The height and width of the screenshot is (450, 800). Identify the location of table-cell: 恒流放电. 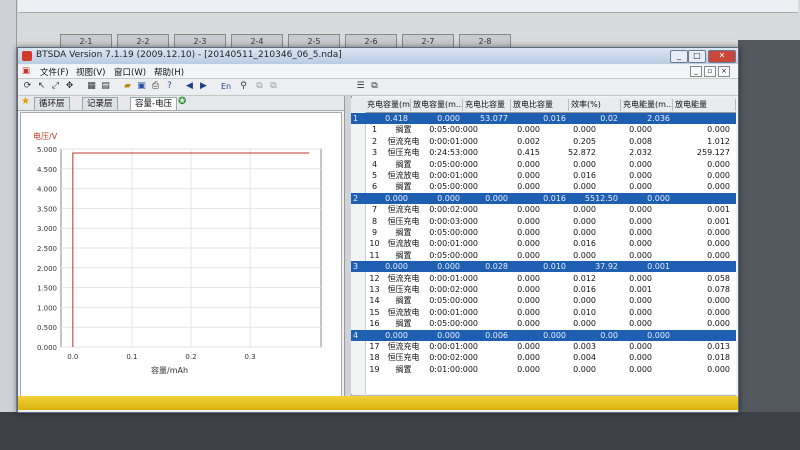
(403, 175).